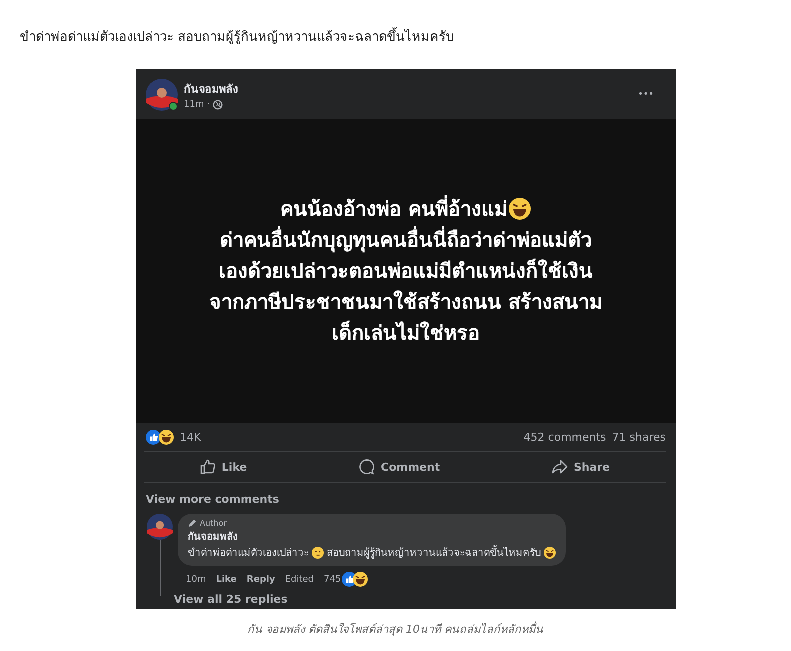 The image size is (791, 651). I want to click on post-text-line: จากภาษีประชาชนมาใช้สร้างถนน สร้างสนาม, so click(406, 302).